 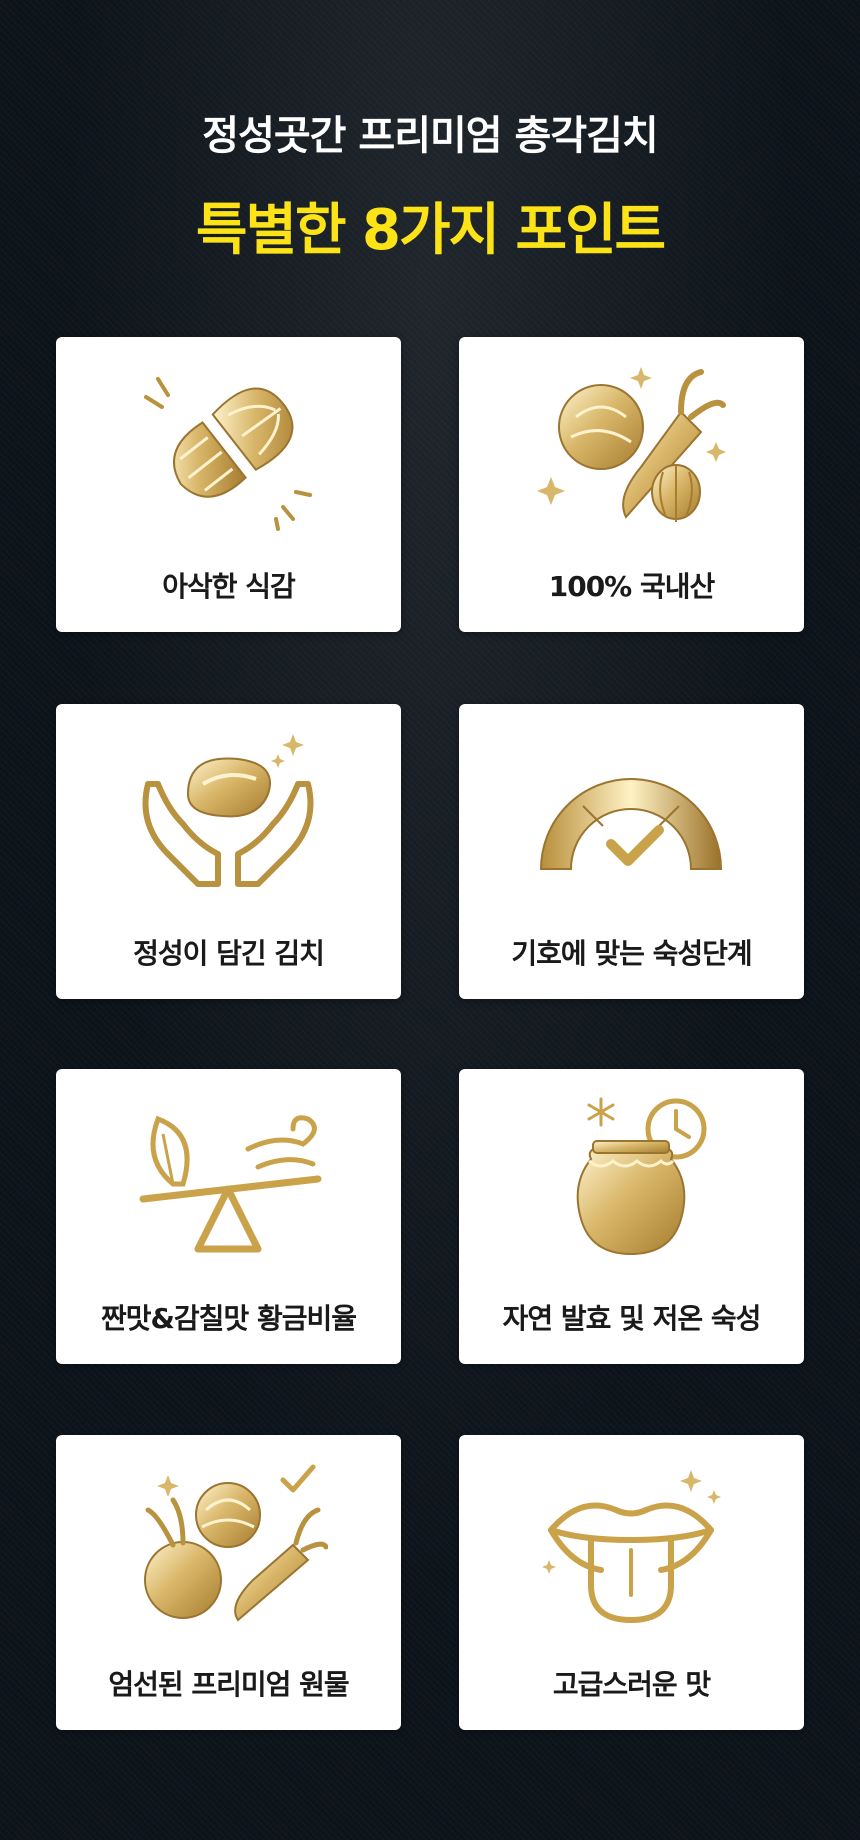 I want to click on point-label: 아삭한 식감, so click(x=229, y=586).